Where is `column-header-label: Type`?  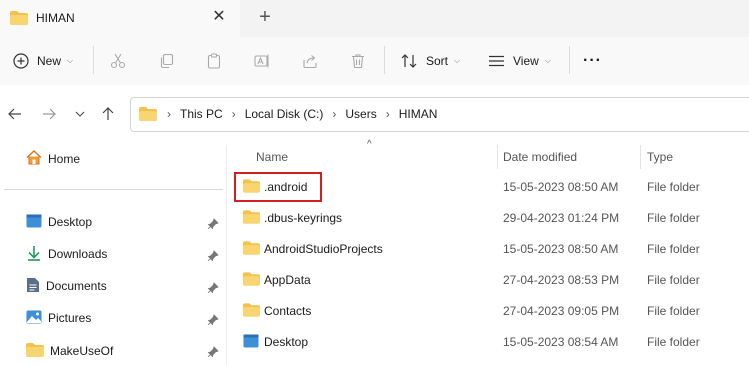
column-header-label: Type is located at coordinates (660, 157).